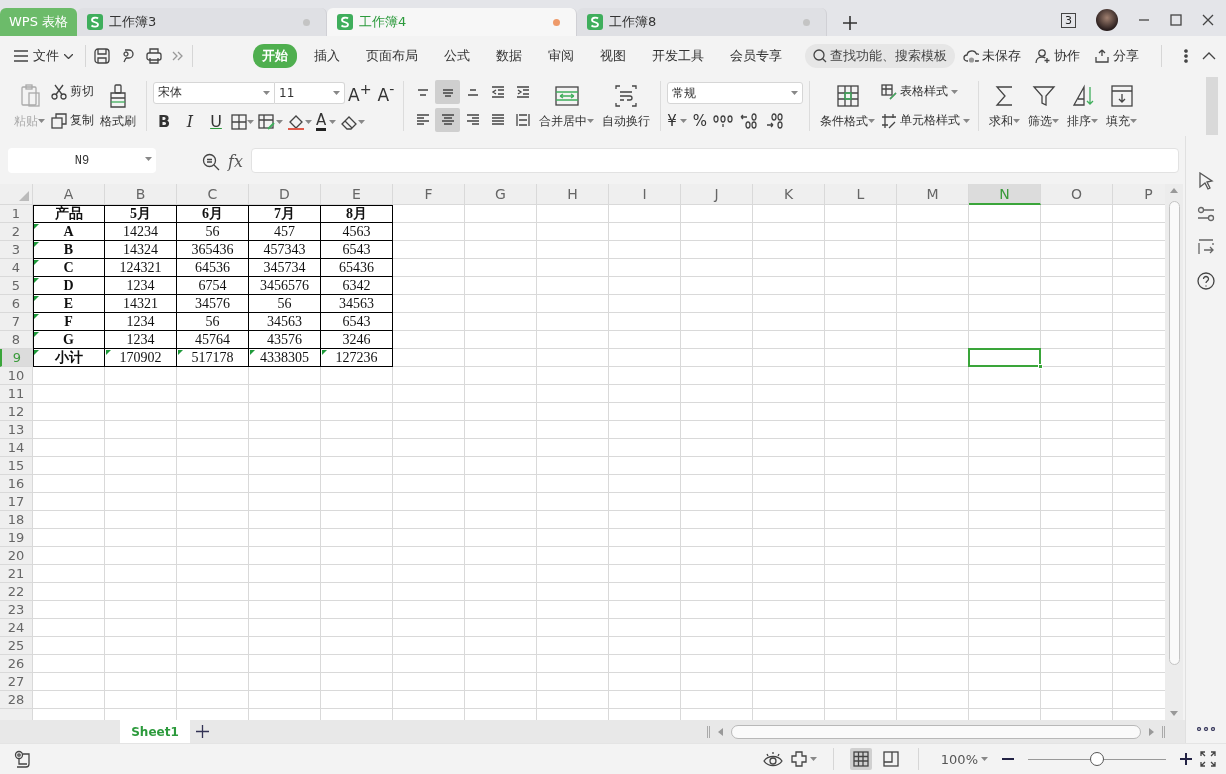 The width and height of the screenshot is (1226, 774). I want to click on percent-button: %, so click(700, 121).